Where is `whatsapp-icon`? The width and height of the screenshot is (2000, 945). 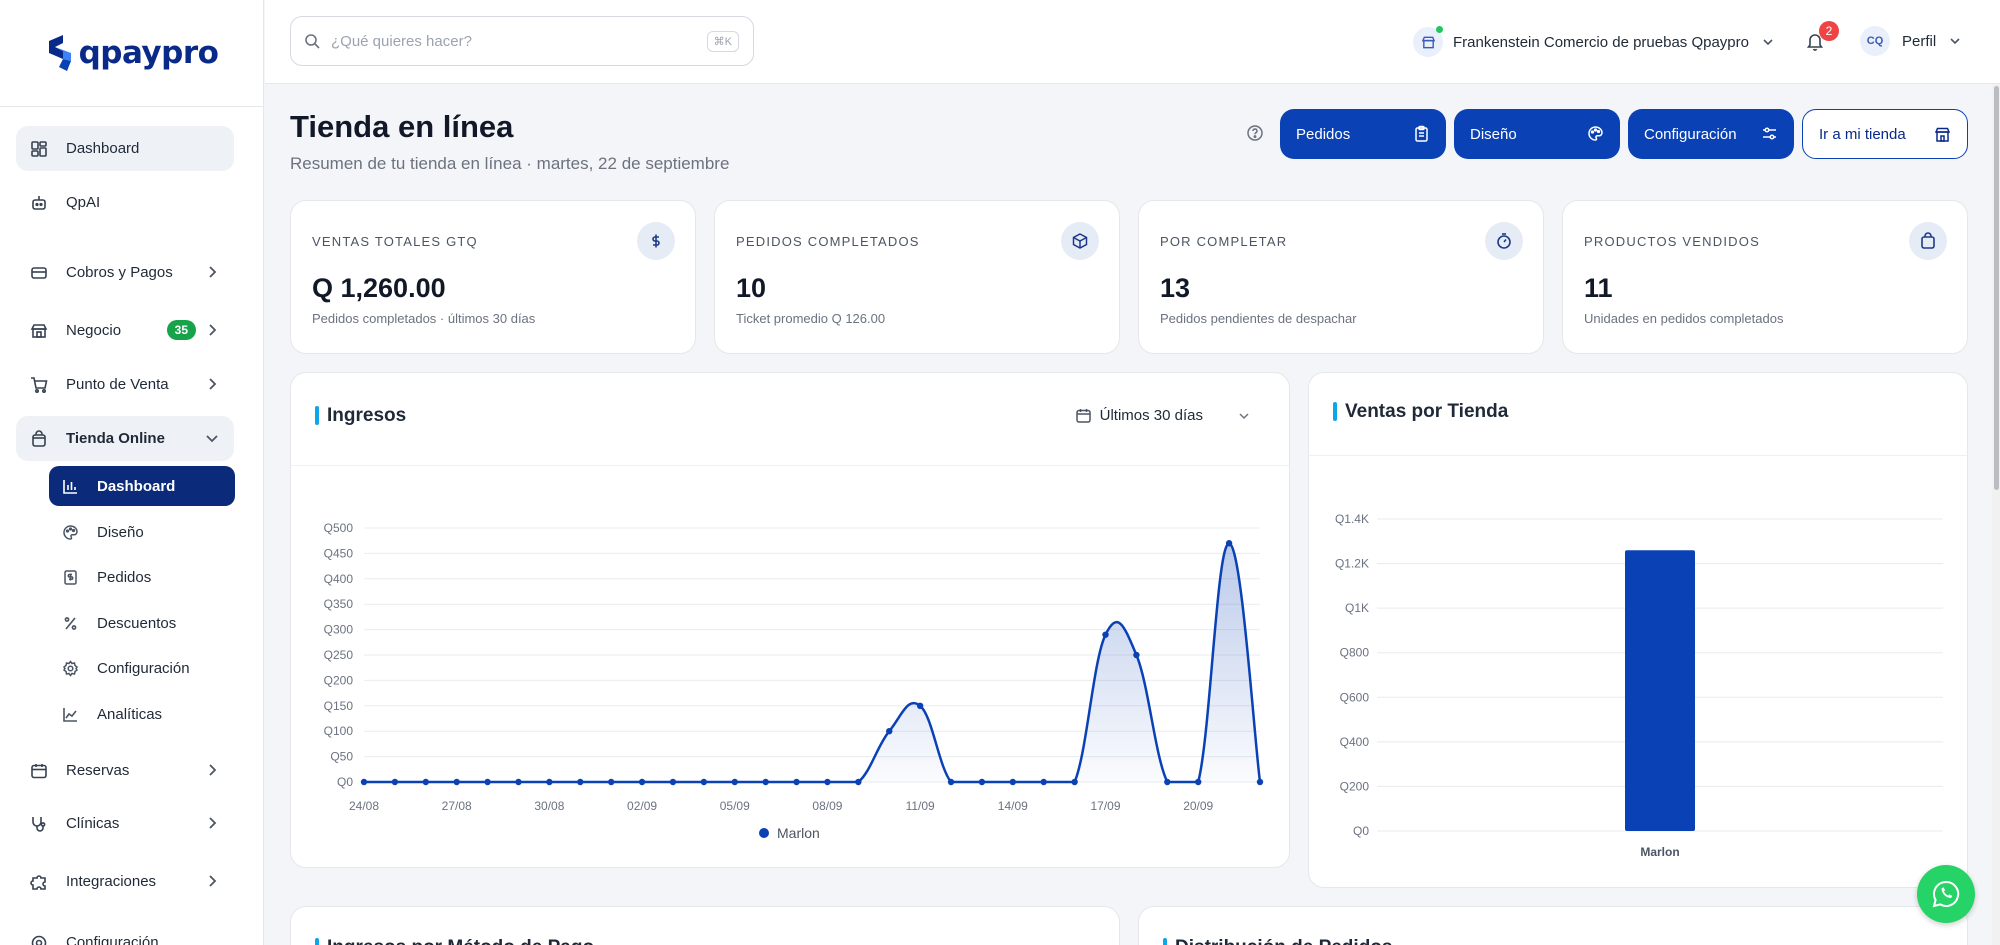
whatsapp-icon is located at coordinates (1946, 894).